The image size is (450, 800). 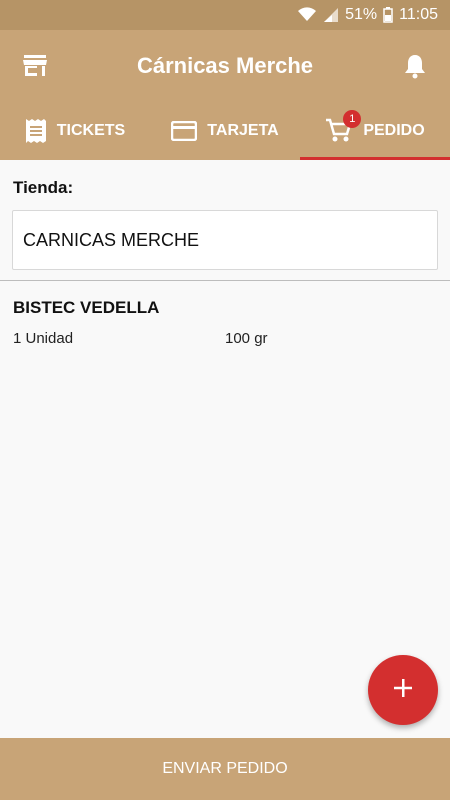 I want to click on signal-icon, so click(x=331, y=15).